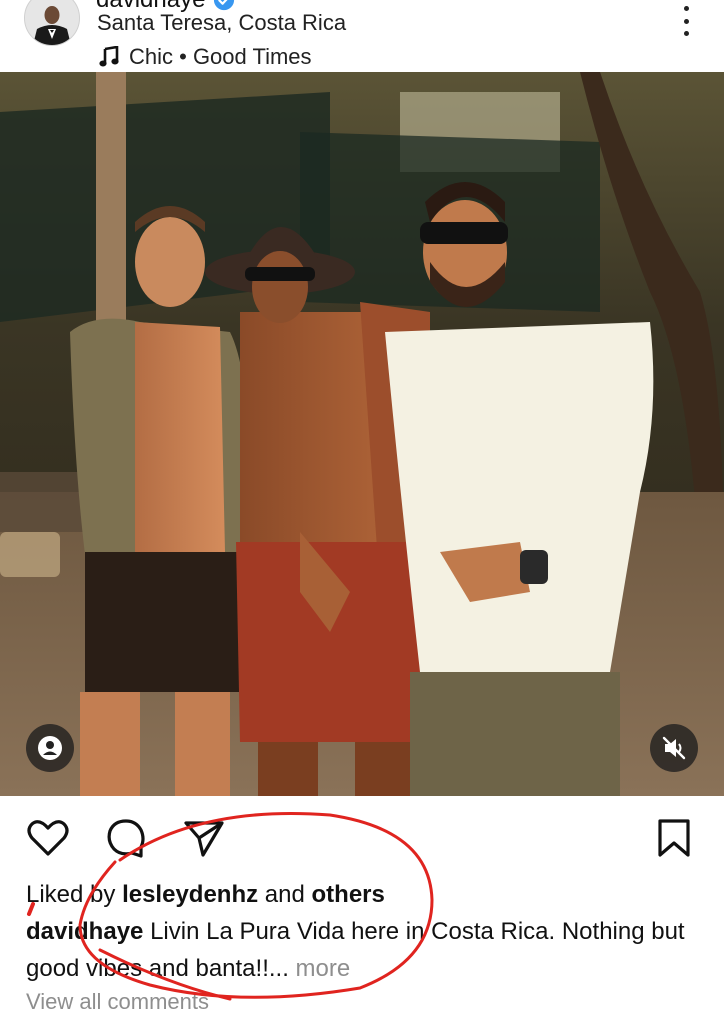  I want to click on comment-bubble-icon, so click(126, 838).